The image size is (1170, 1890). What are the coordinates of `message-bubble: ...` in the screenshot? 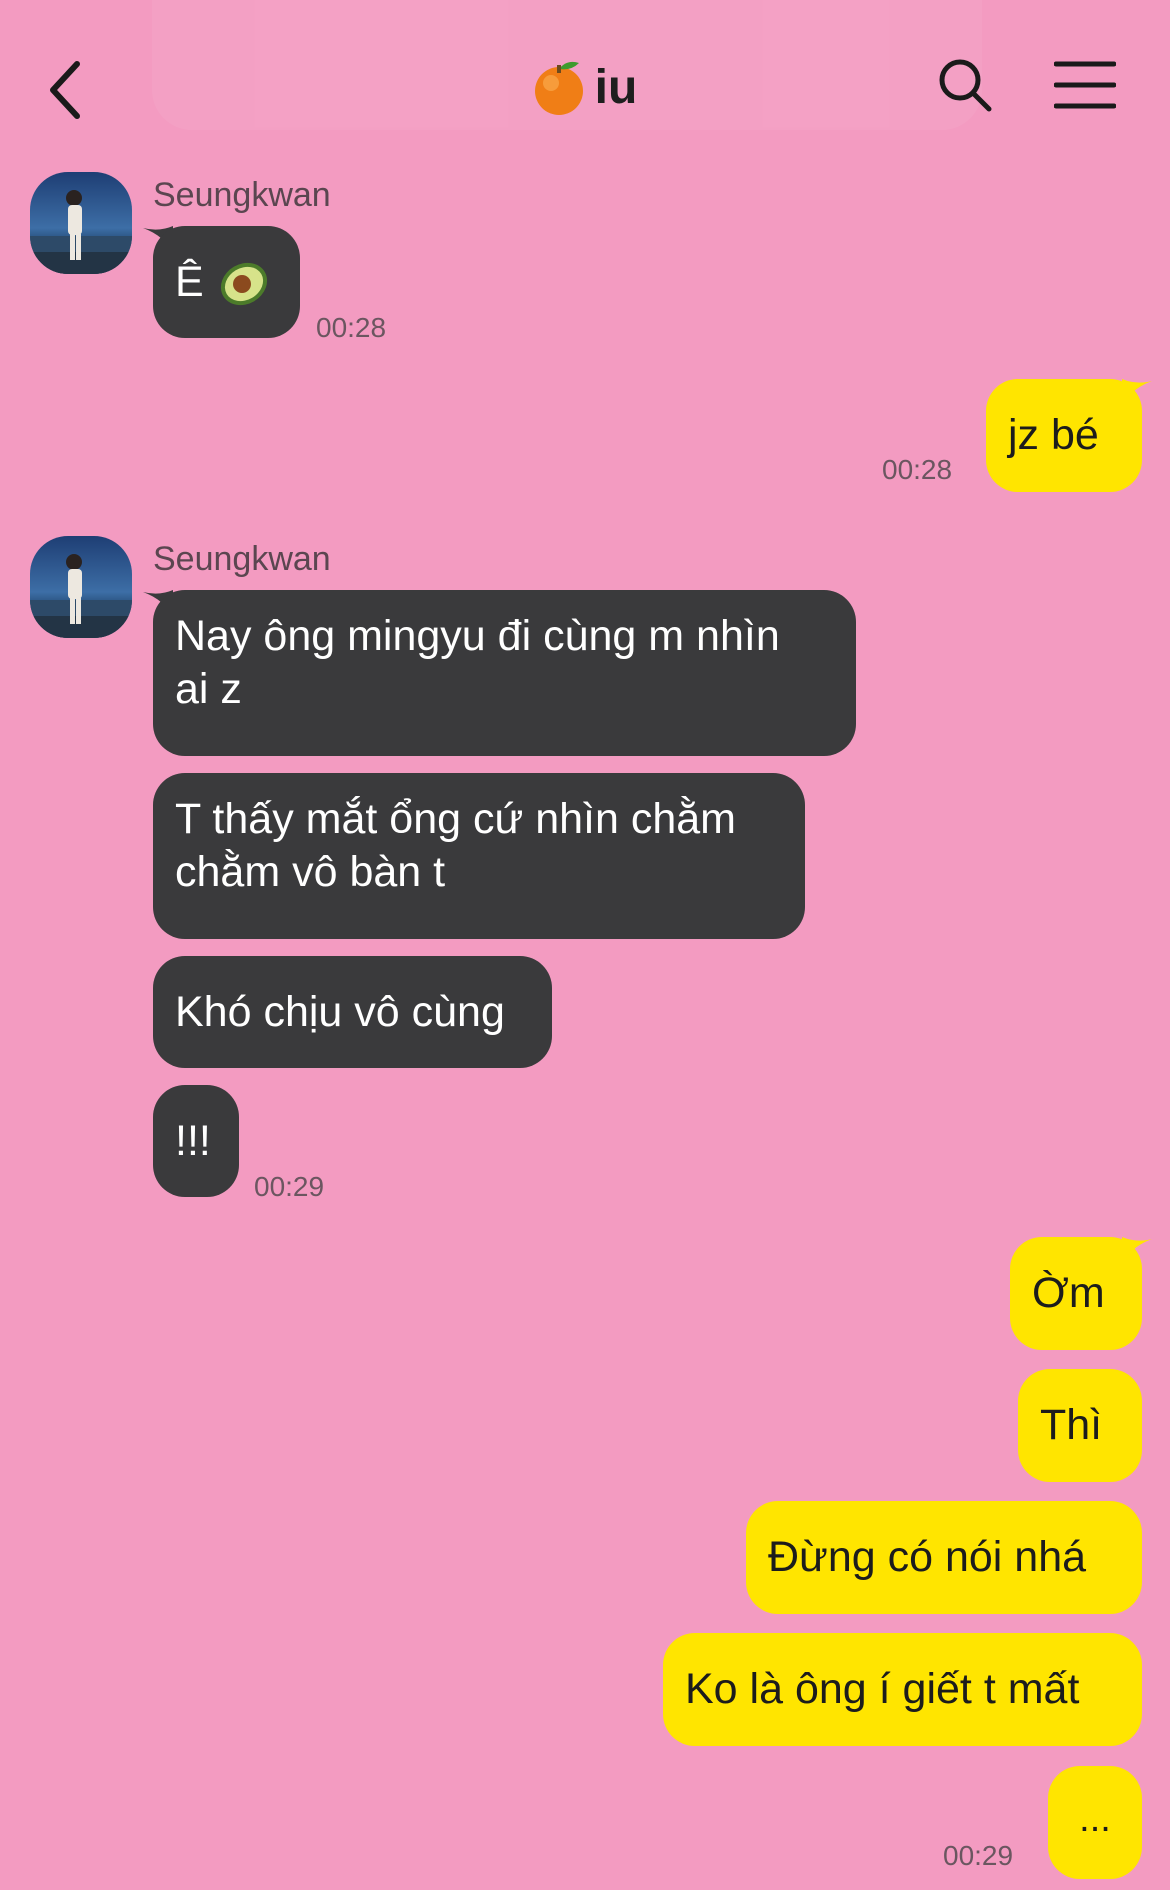 It's located at (1095, 1822).